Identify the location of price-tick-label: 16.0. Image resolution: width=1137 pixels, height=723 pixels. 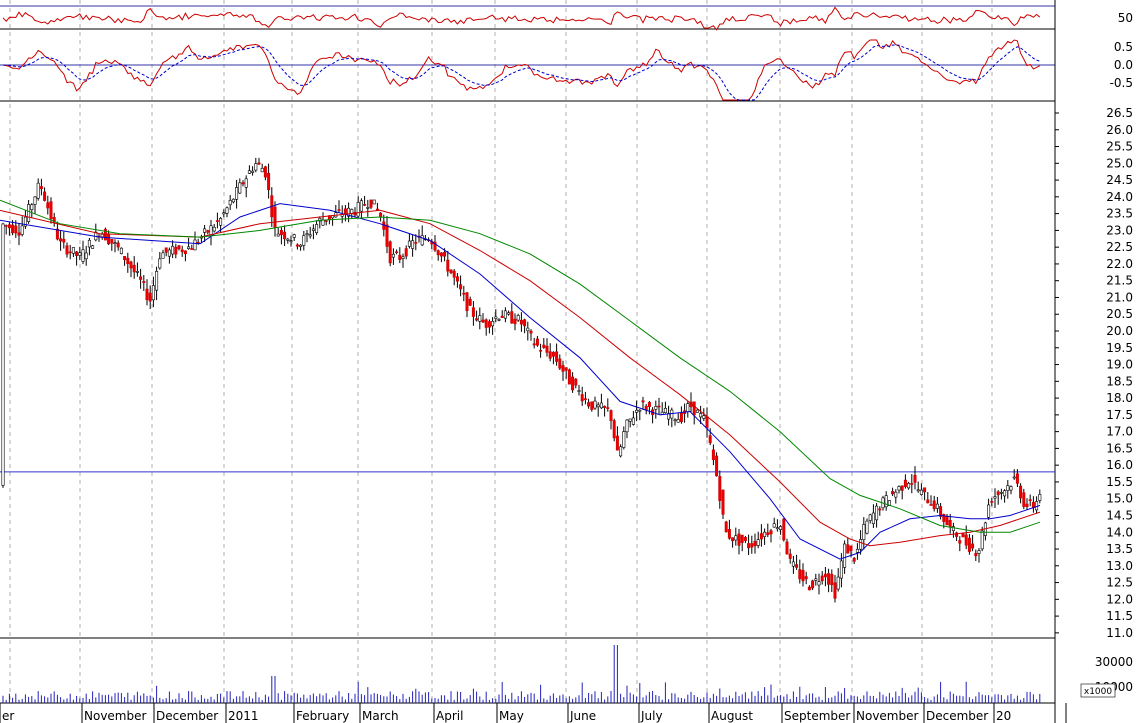
(1119, 465).